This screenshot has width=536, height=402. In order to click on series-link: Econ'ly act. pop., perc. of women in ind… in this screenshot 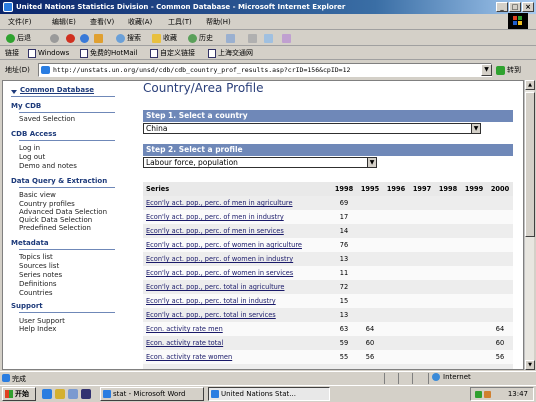, I will do `click(237, 259)`.